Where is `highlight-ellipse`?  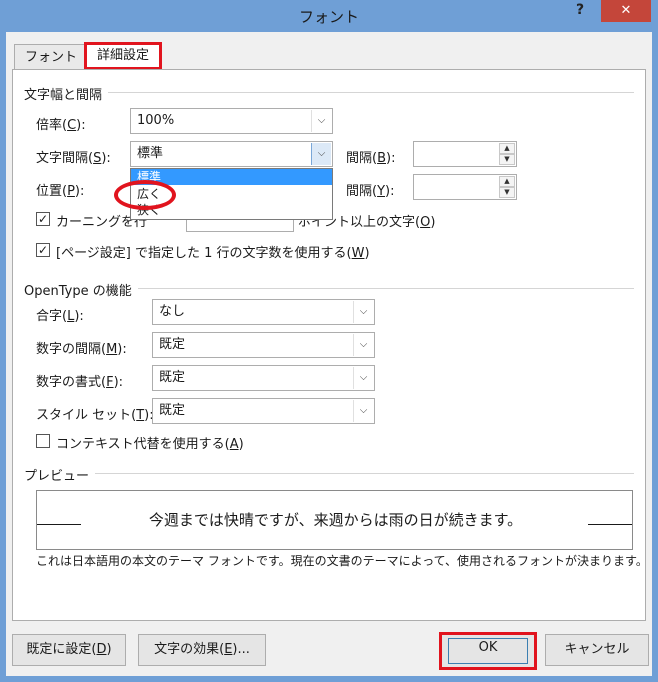 highlight-ellipse is located at coordinates (145, 195).